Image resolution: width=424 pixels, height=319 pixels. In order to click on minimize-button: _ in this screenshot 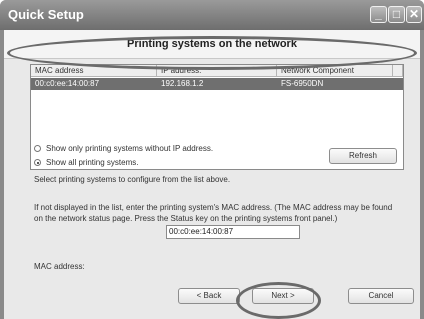, I will do `click(378, 14)`.